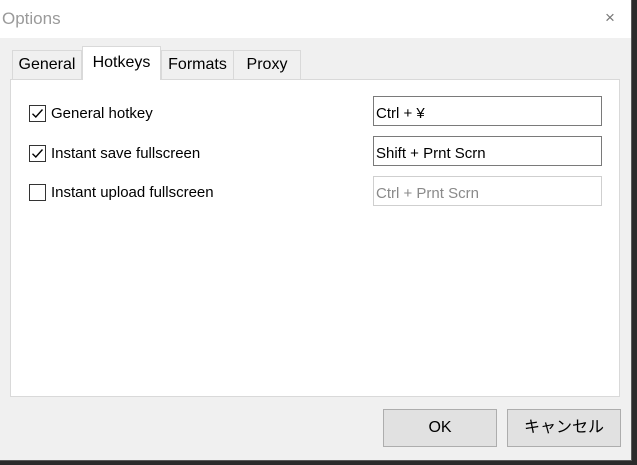  What do you see at coordinates (487, 111) in the screenshot?
I see `general-hotkey-input` at bounding box center [487, 111].